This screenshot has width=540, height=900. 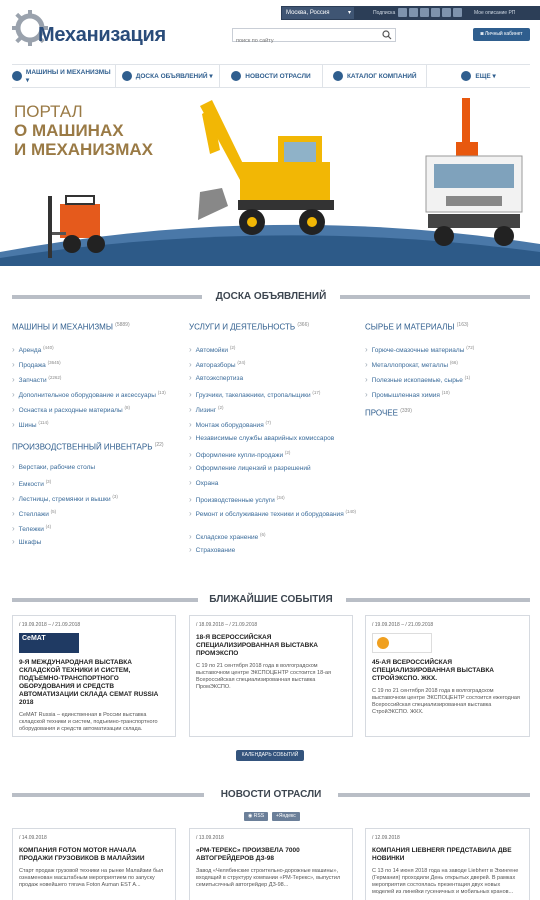 What do you see at coordinates (278, 76) in the screenshot?
I see `nav-label: Новости отрасли` at bounding box center [278, 76].